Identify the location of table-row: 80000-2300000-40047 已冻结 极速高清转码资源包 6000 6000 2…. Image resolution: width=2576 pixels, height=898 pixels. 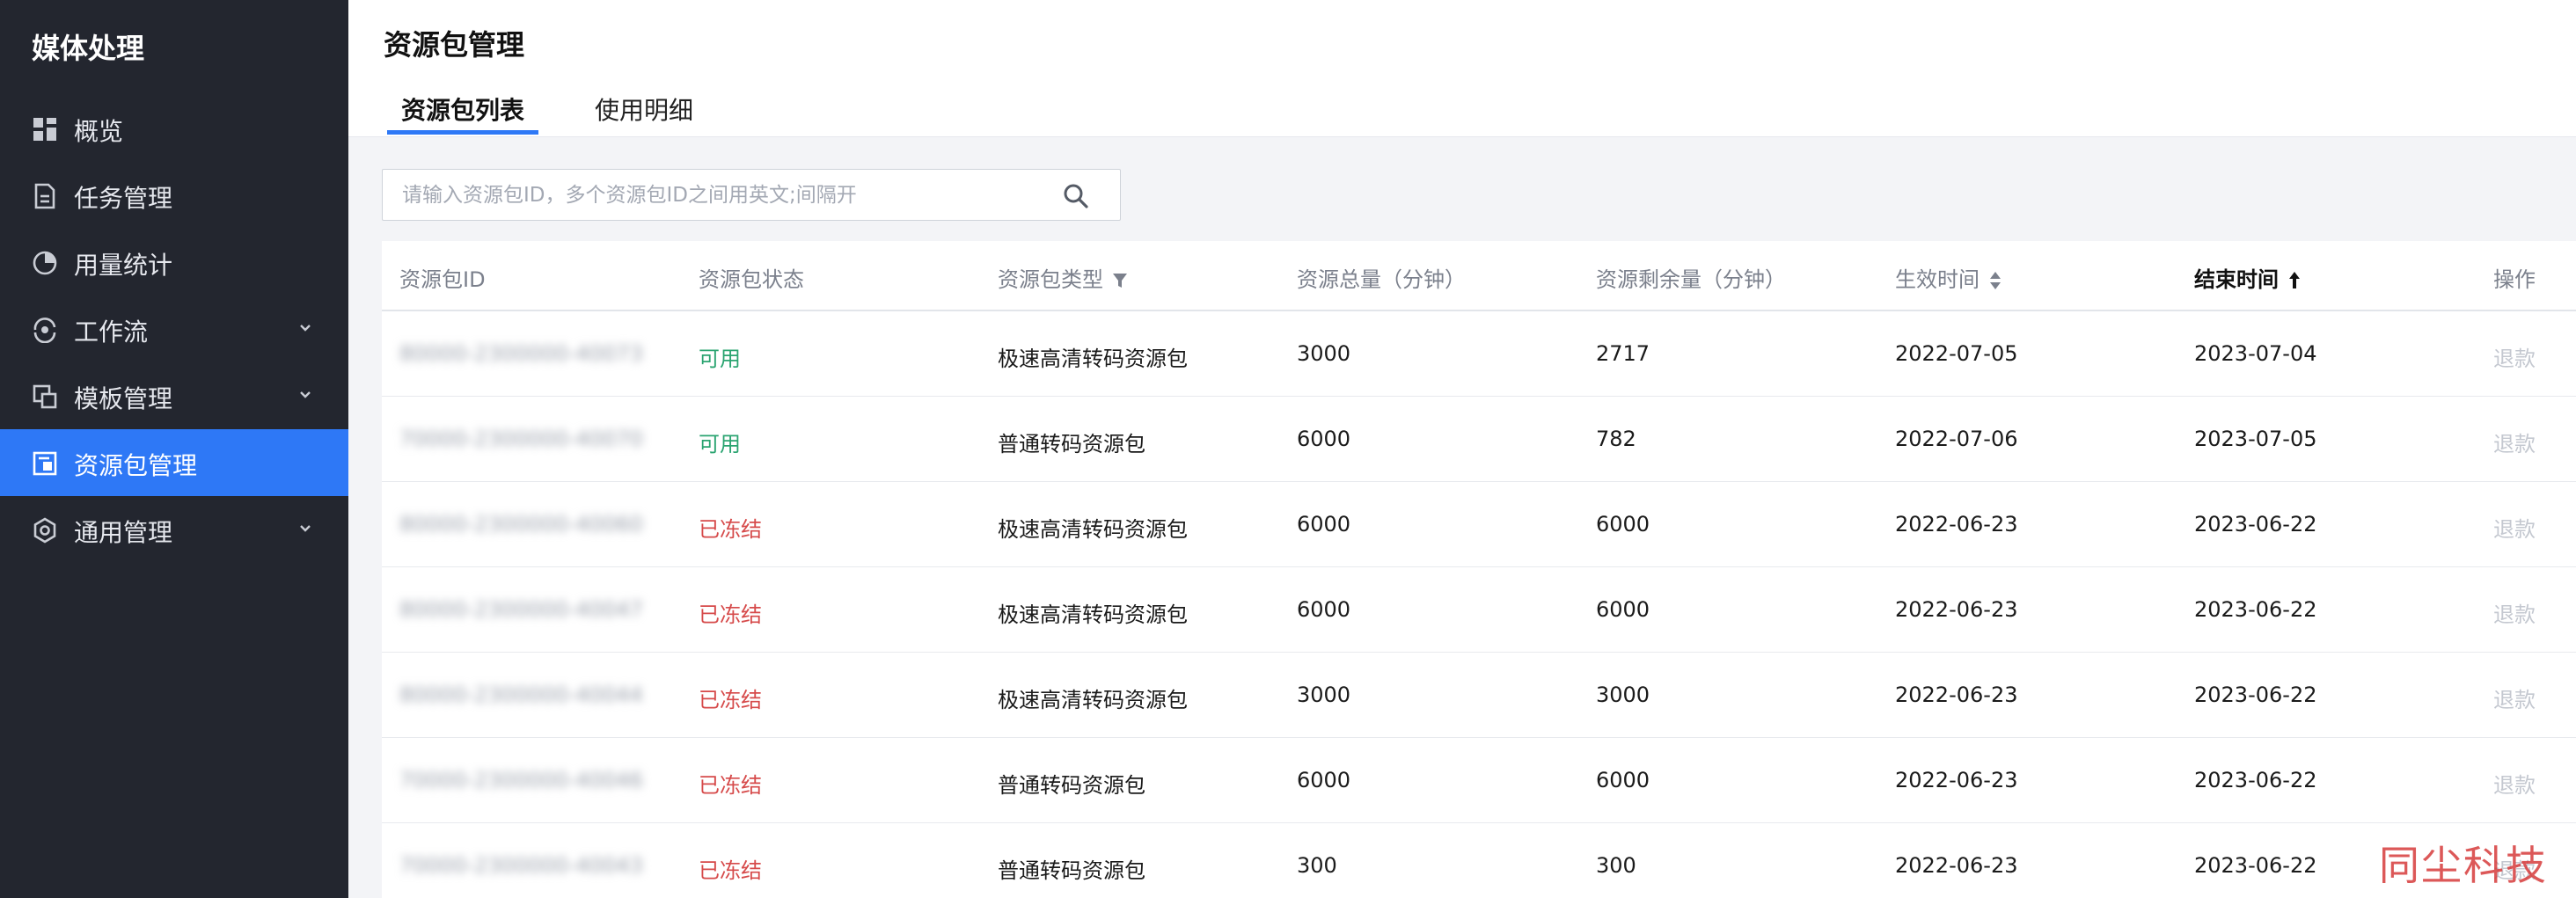
(1479, 610).